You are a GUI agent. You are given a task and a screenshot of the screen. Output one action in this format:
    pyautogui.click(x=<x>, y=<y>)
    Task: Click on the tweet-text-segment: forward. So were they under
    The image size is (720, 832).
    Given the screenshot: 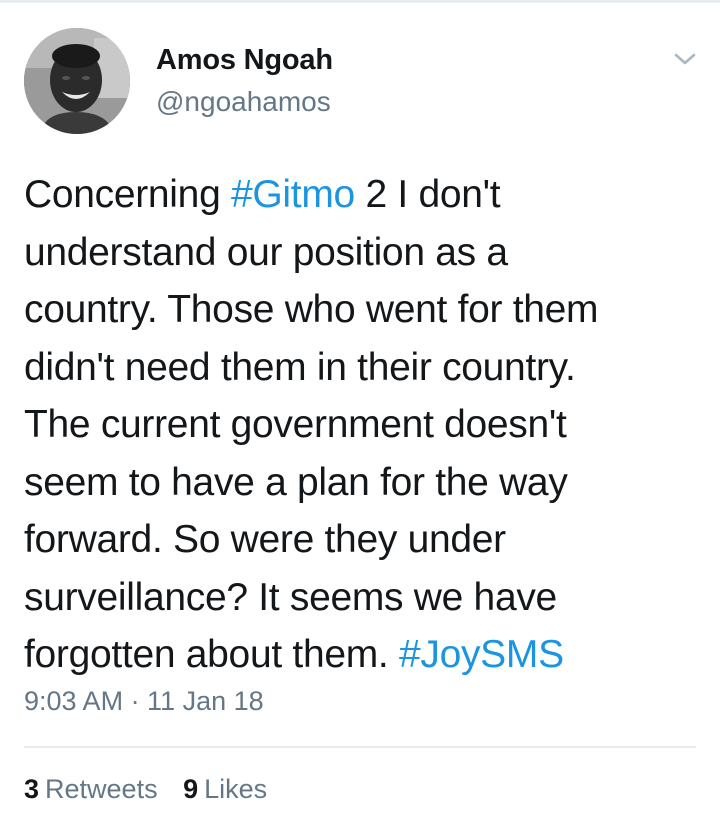 What is the action you would take?
    pyautogui.click(x=265, y=539)
    